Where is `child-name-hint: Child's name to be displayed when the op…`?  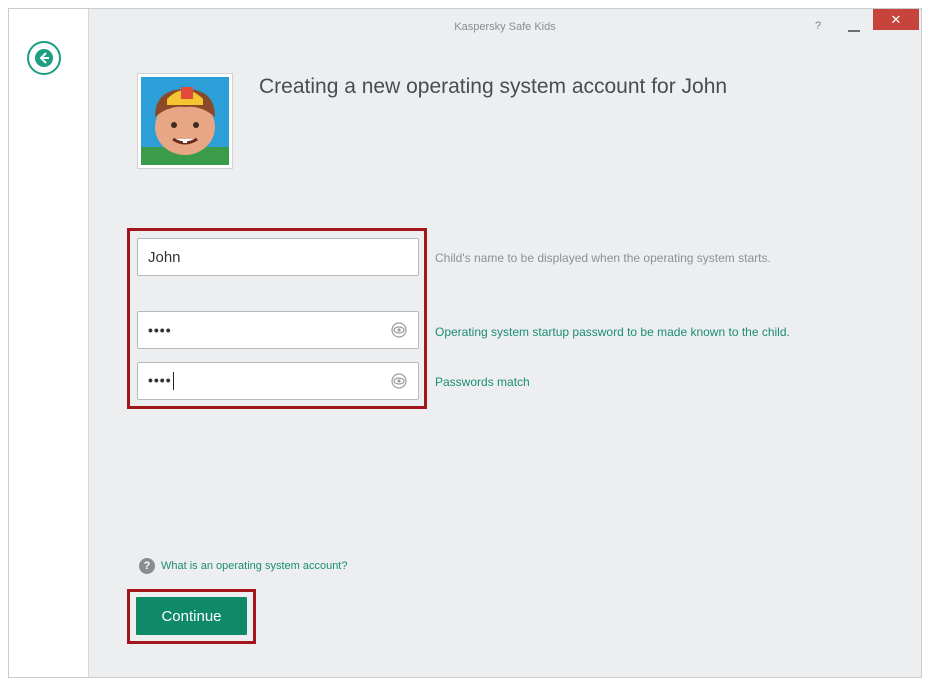
child-name-hint: Child's name to be displayed when the op… is located at coordinates (603, 258).